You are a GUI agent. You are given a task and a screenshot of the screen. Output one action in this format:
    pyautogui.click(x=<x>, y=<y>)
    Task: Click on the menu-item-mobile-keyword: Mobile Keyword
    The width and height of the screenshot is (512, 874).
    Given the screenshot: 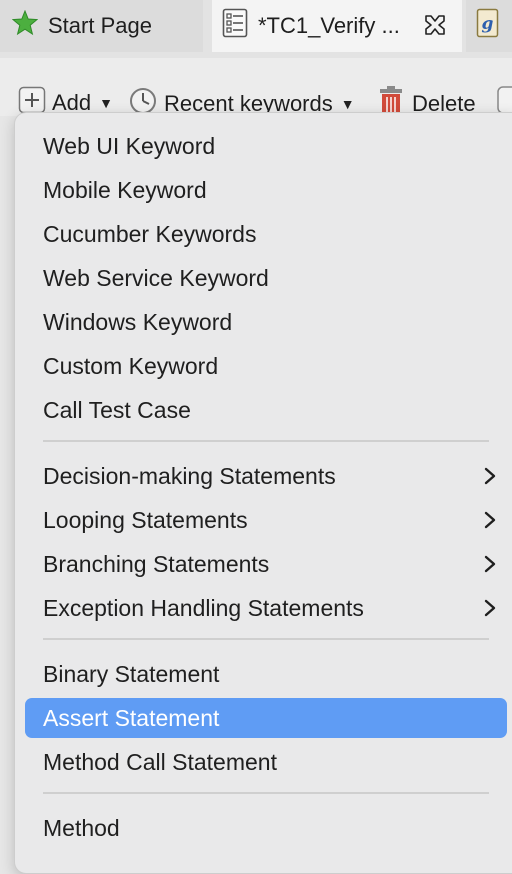 What is the action you would take?
    pyautogui.click(x=266, y=190)
    